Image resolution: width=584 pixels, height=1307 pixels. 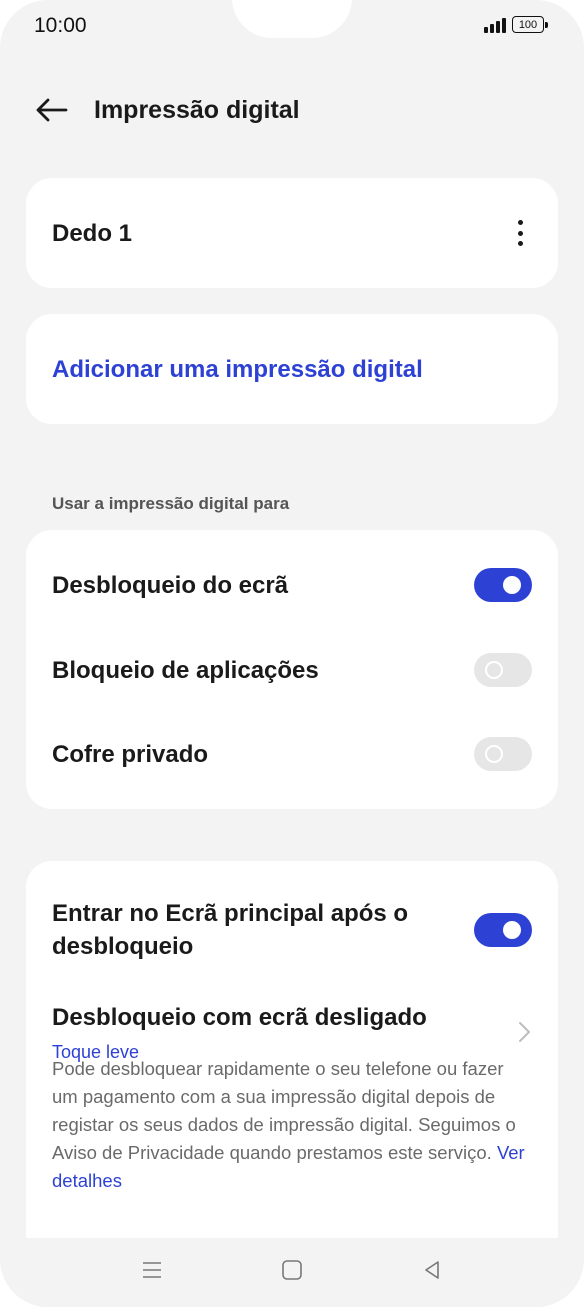 I want to click on add-fingerprint-card: Adicionar uma impressão digital, so click(x=292, y=369).